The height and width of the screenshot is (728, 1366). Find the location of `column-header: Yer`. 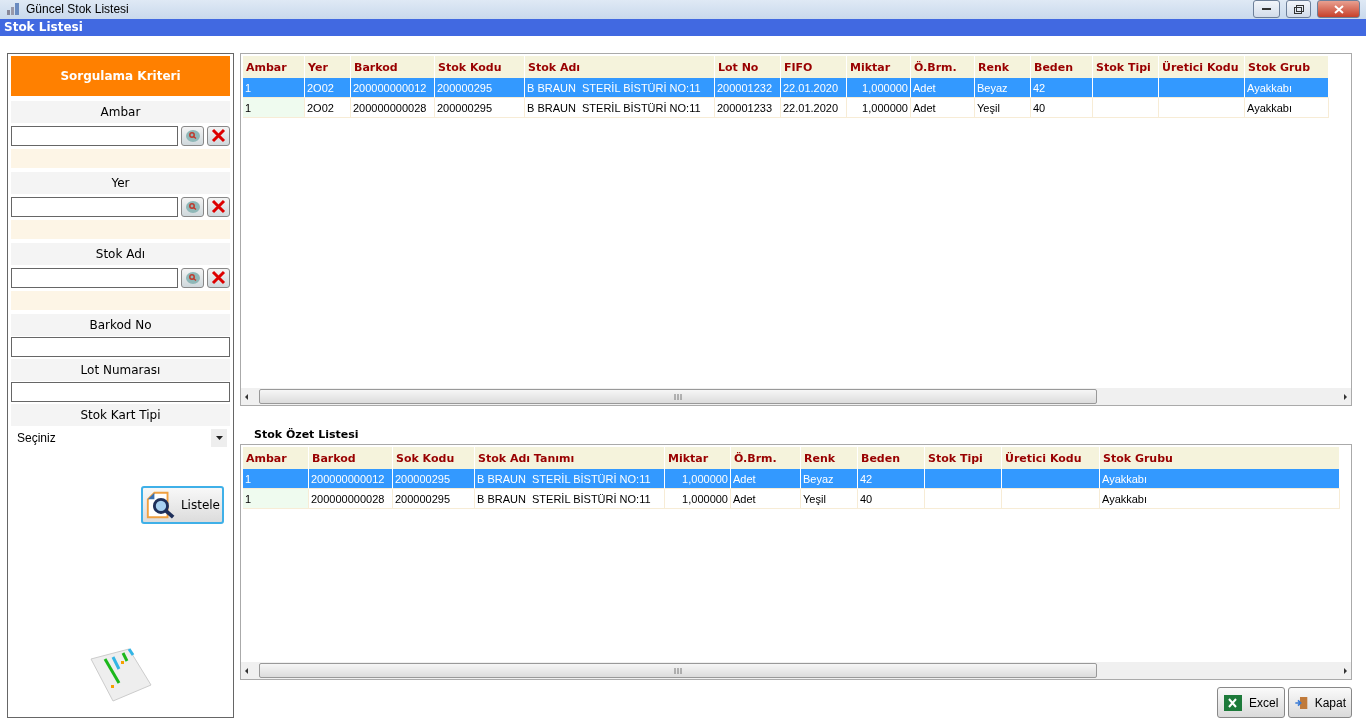

column-header: Yer is located at coordinates (328, 67).